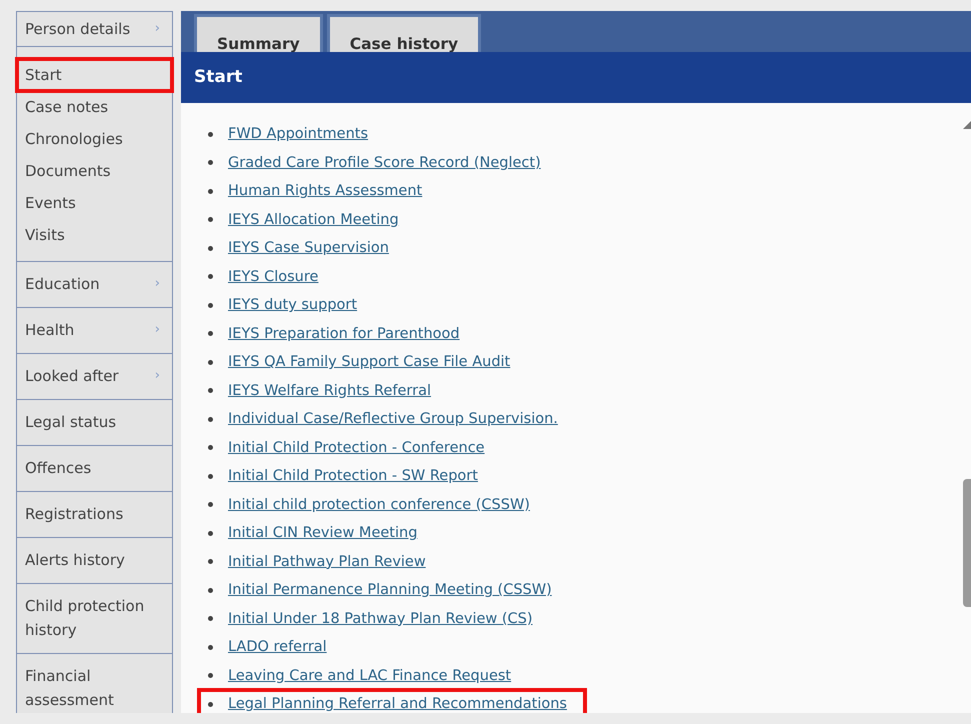 This screenshot has width=971, height=724. I want to click on scrollbar-thumb, so click(967, 543).